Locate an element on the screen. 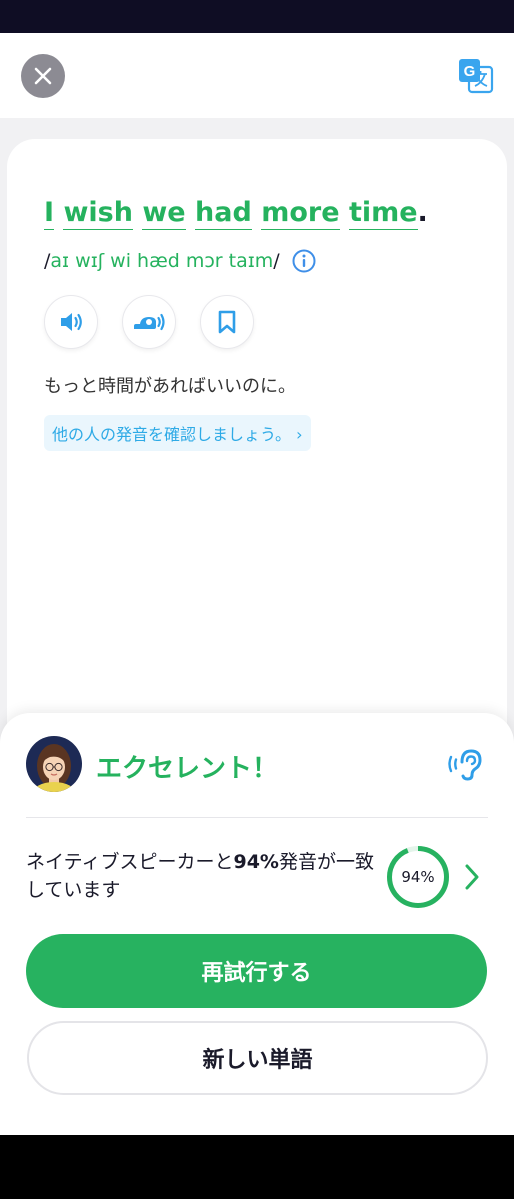 This screenshot has height=1199, width=514. compare-pronunciation-link: 他の人の発音を確認しましょう。 › is located at coordinates (177, 433).